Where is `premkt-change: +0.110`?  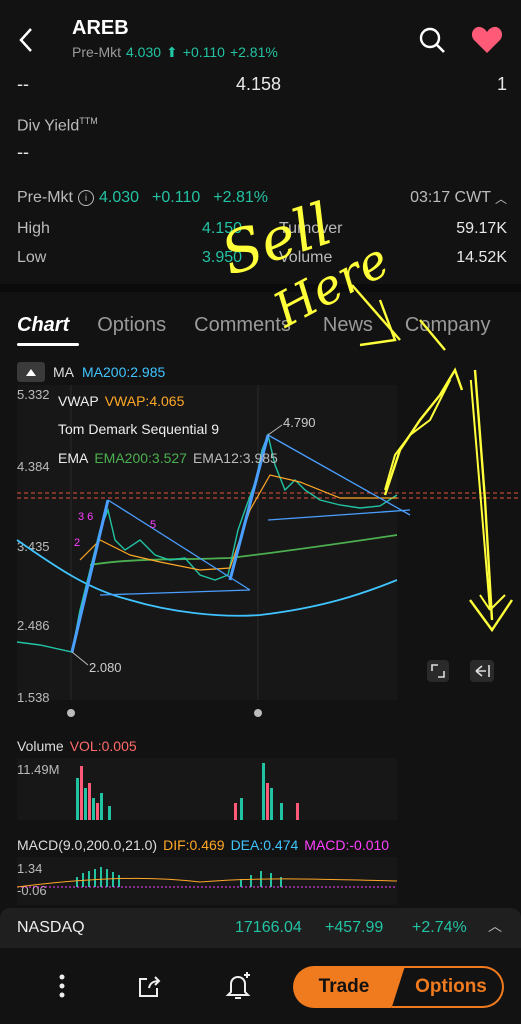
premkt-change: +0.110 is located at coordinates (176, 197).